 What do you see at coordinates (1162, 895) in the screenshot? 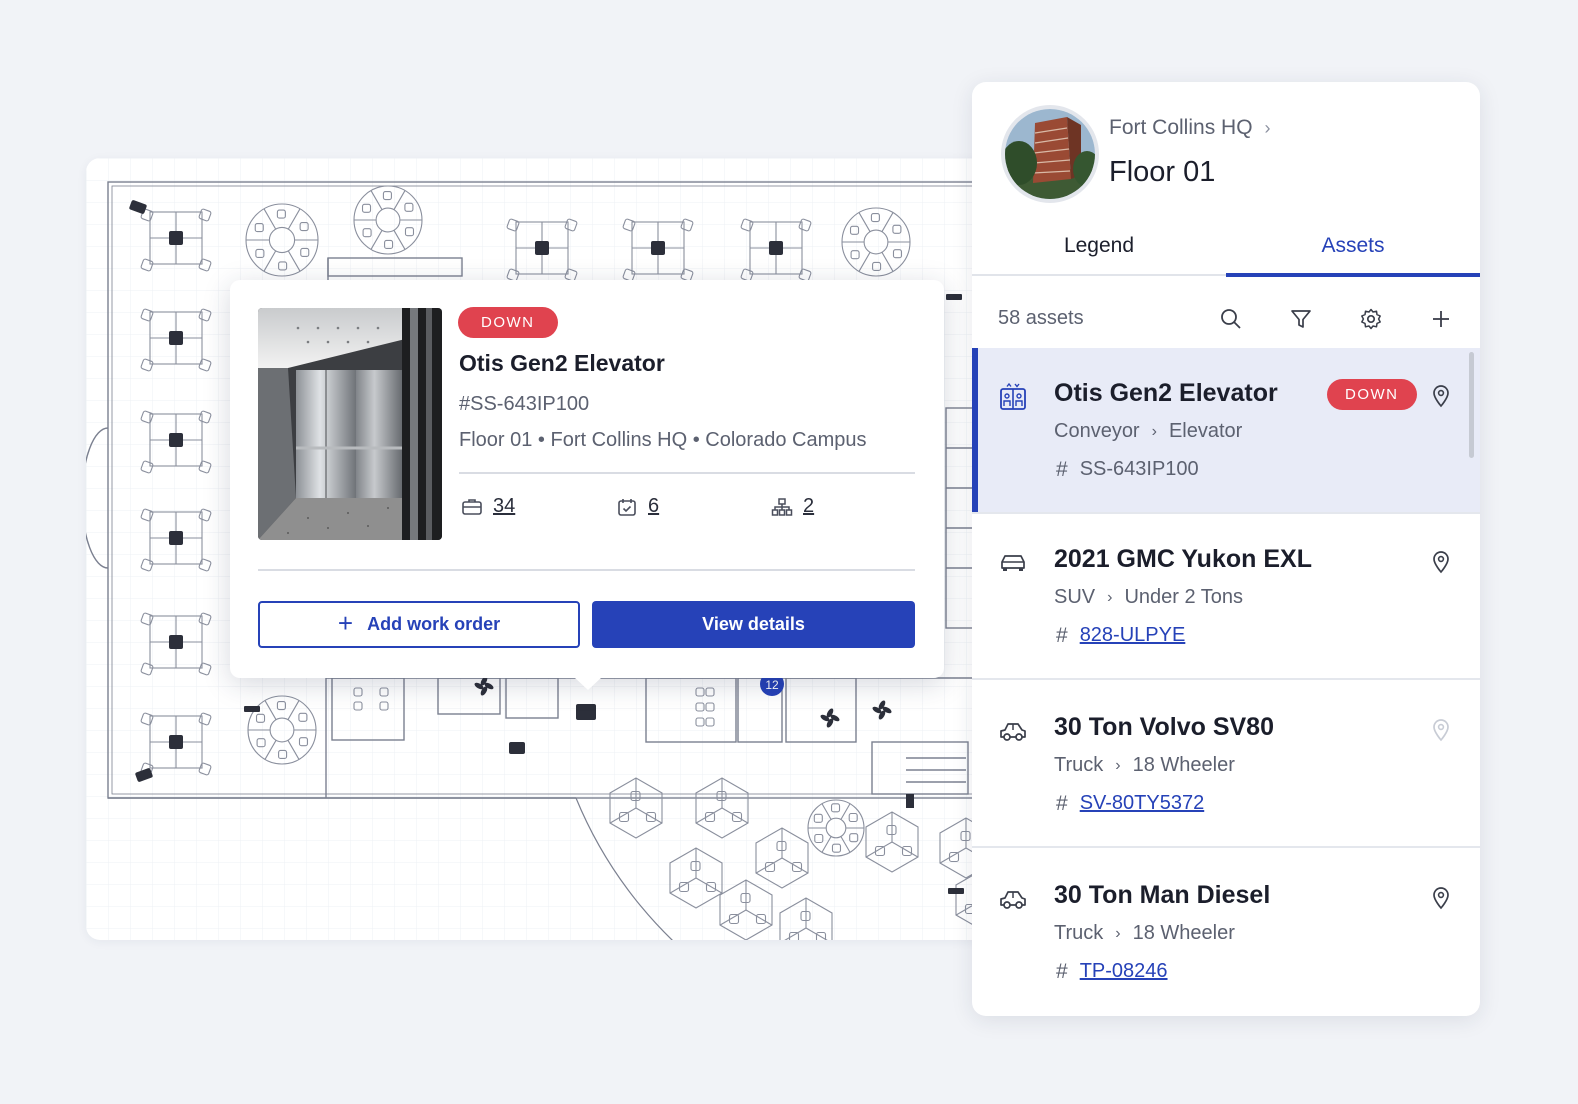
I see `asset-name: 30 Ton Man Diesel` at bounding box center [1162, 895].